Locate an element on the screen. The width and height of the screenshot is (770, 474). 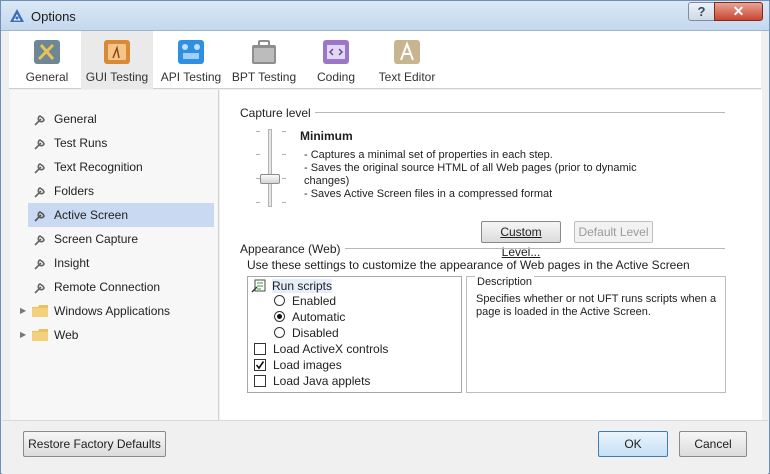
sidebar-item-web: Web is located at coordinates (121, 335).